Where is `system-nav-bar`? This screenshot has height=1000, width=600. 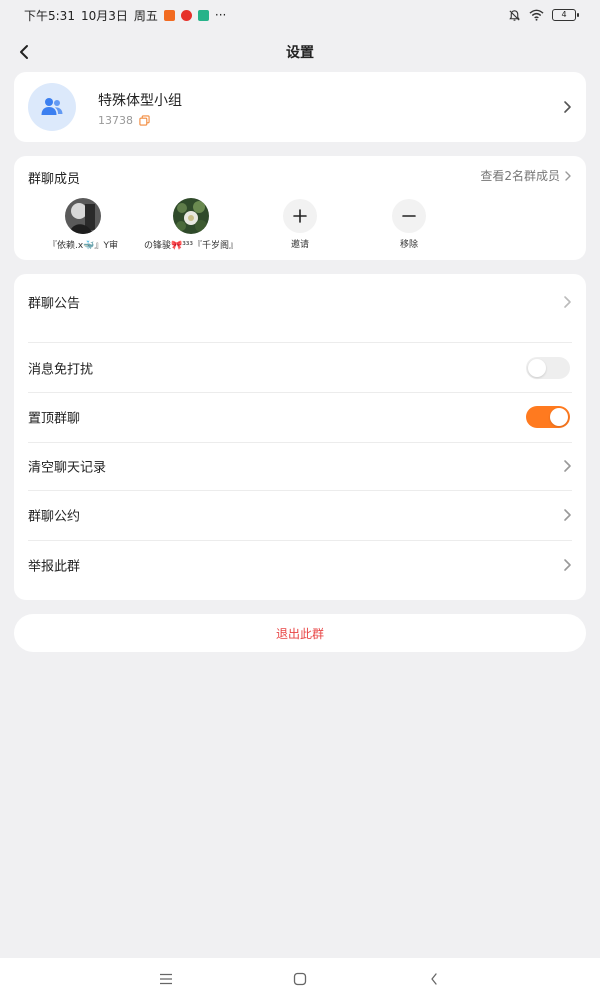 system-nav-bar is located at coordinates (300, 979).